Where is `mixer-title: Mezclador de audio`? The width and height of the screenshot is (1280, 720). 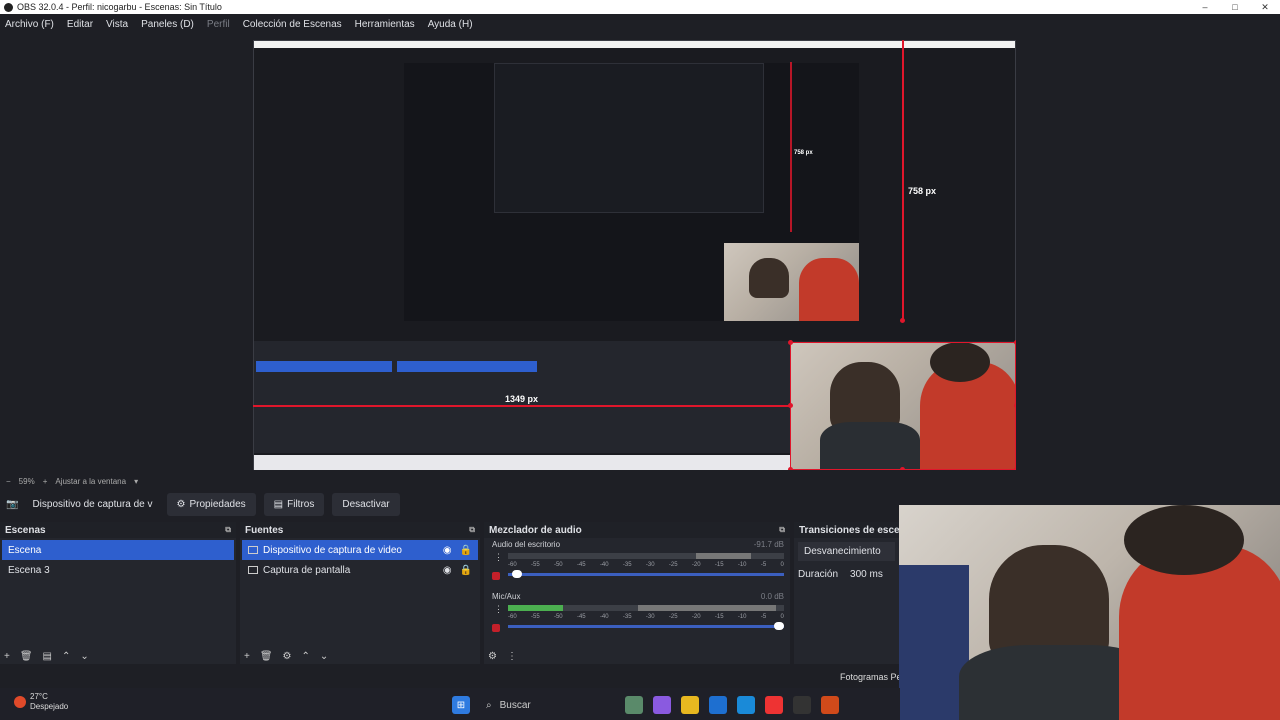 mixer-title: Mezclador de audio is located at coordinates (535, 530).